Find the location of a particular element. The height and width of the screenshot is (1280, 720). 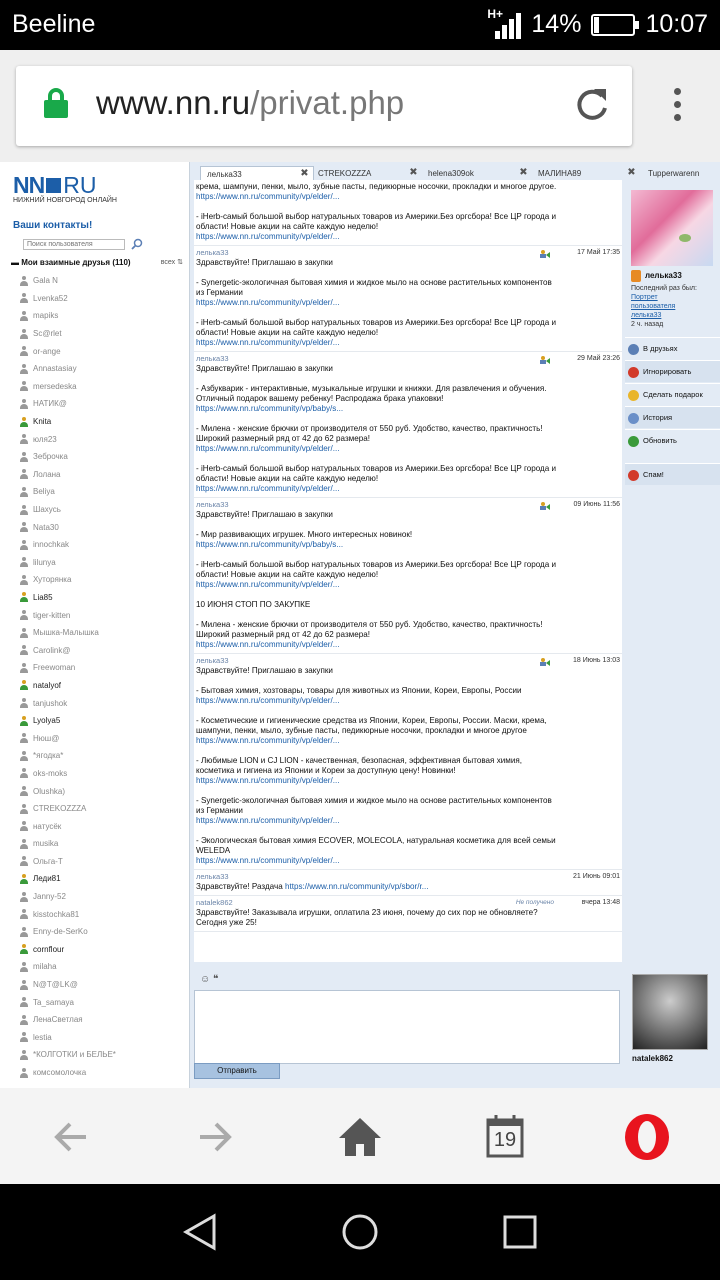

system-recents-icon is located at coordinates (520, 1232).